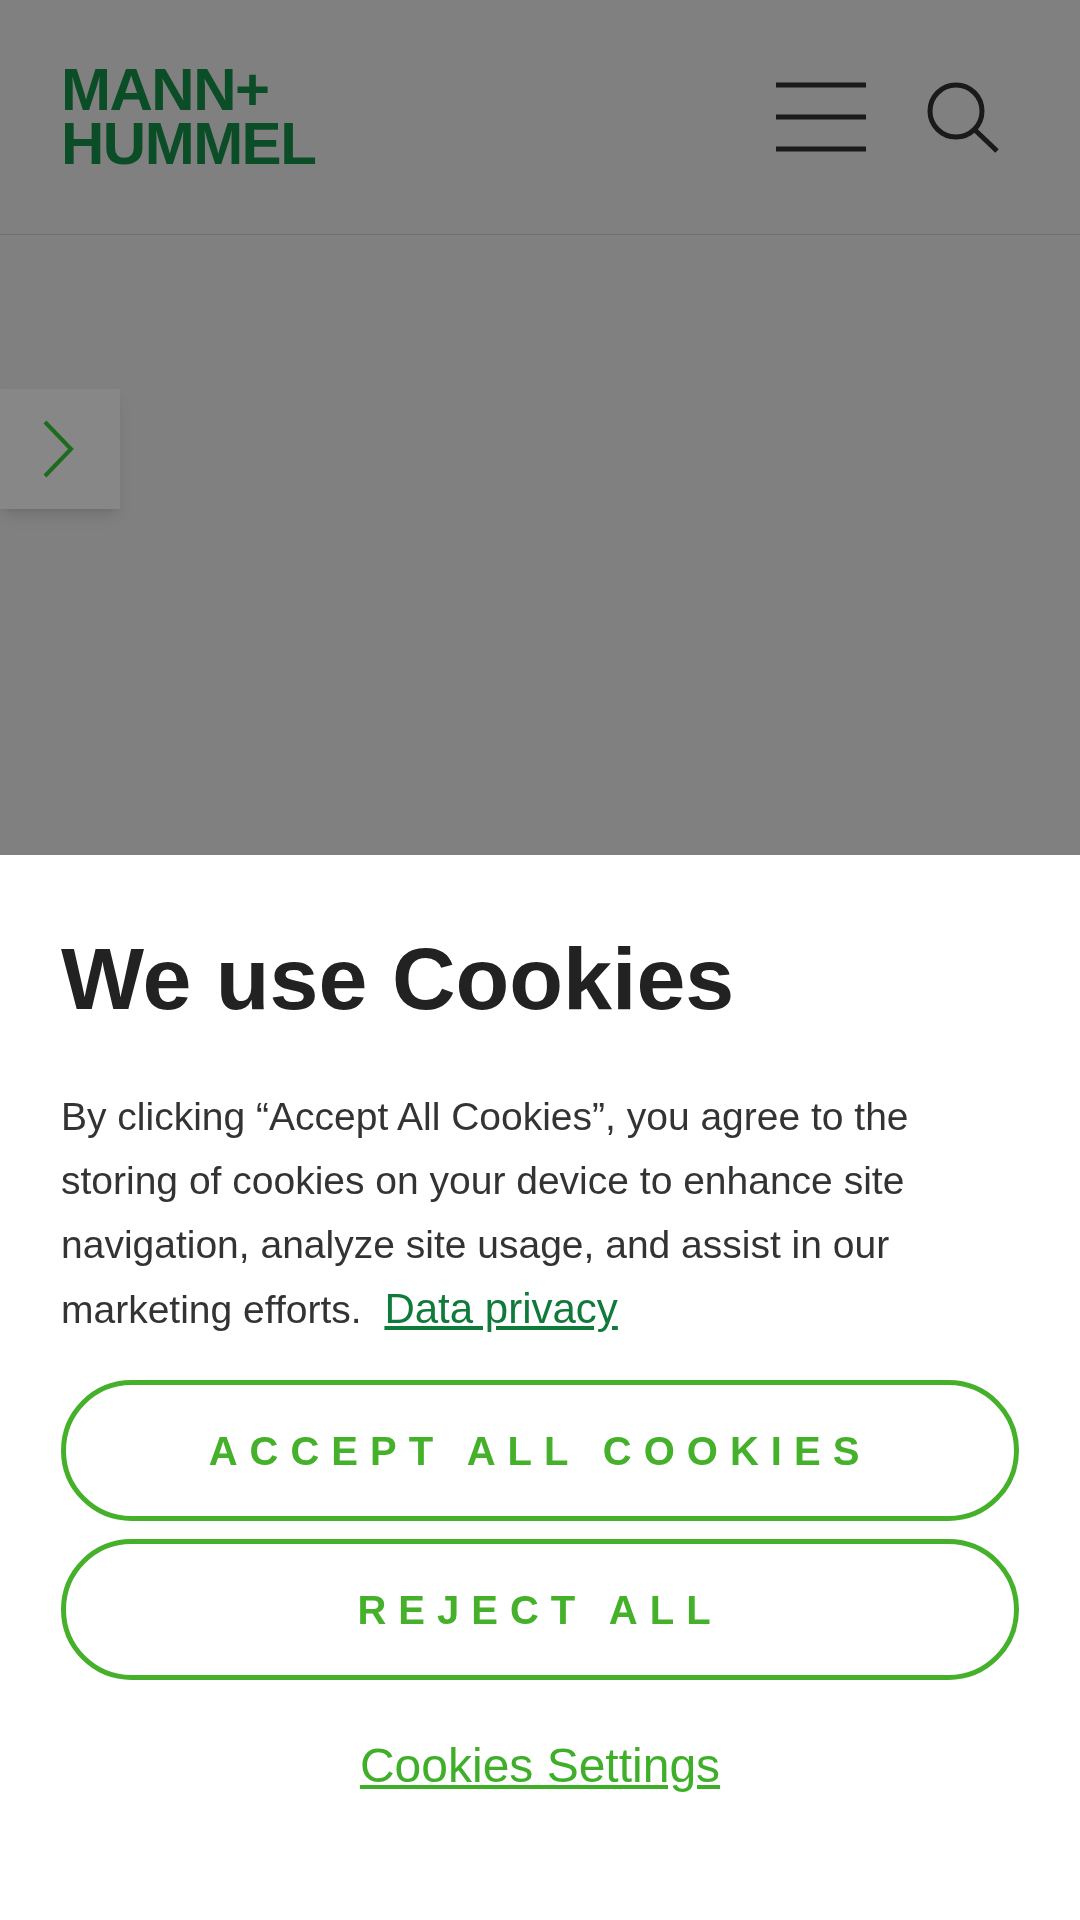 The width and height of the screenshot is (1080, 1920). Describe the element at coordinates (963, 117) in the screenshot. I see `search-icon` at that location.